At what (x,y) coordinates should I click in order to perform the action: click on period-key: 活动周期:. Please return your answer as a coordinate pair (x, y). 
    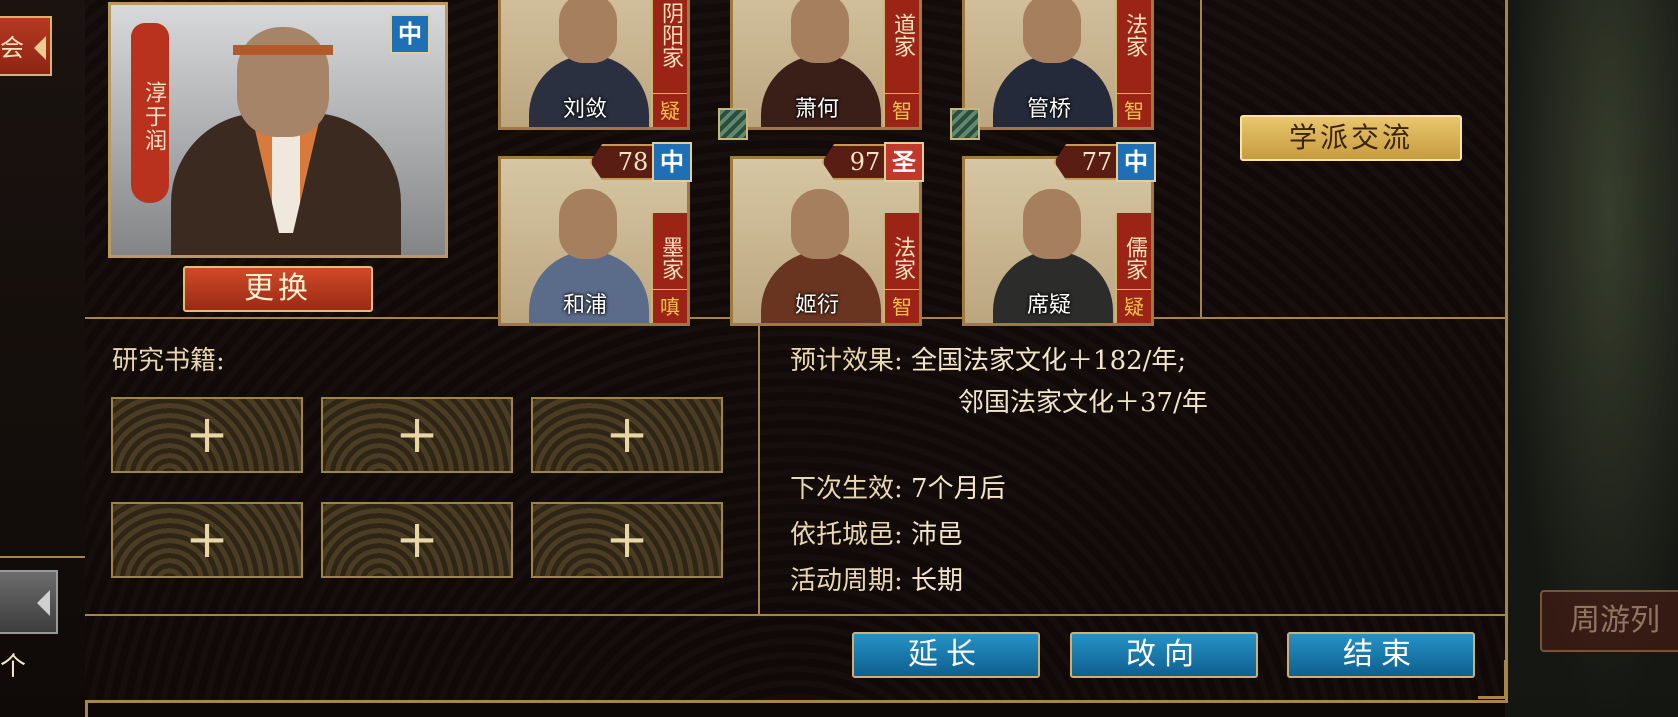
    Looking at the image, I should click on (846, 581).